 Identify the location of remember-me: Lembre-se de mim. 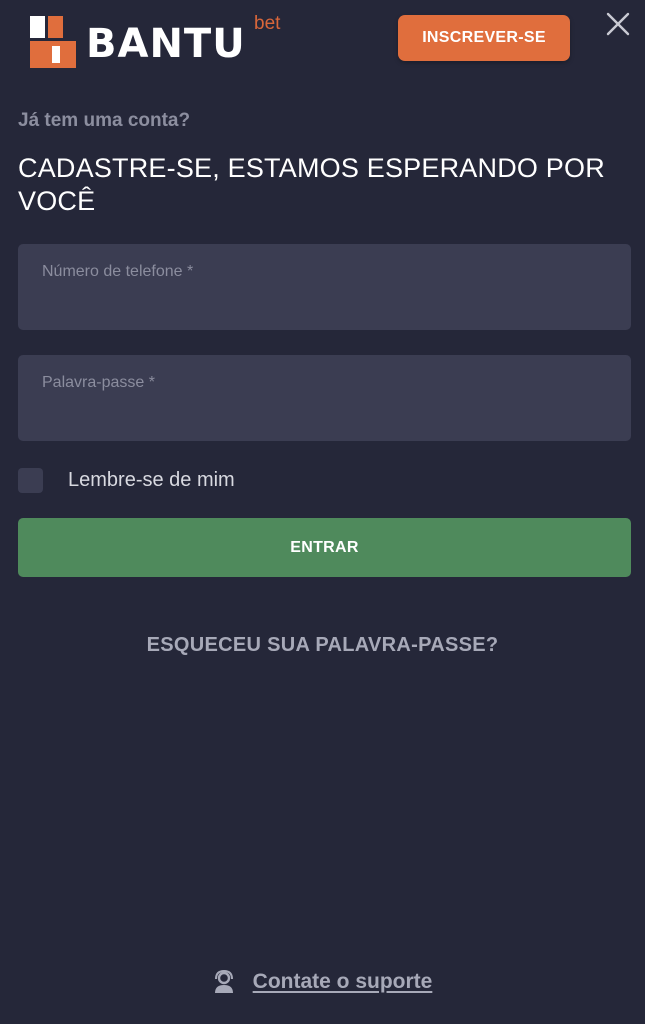
(126, 480).